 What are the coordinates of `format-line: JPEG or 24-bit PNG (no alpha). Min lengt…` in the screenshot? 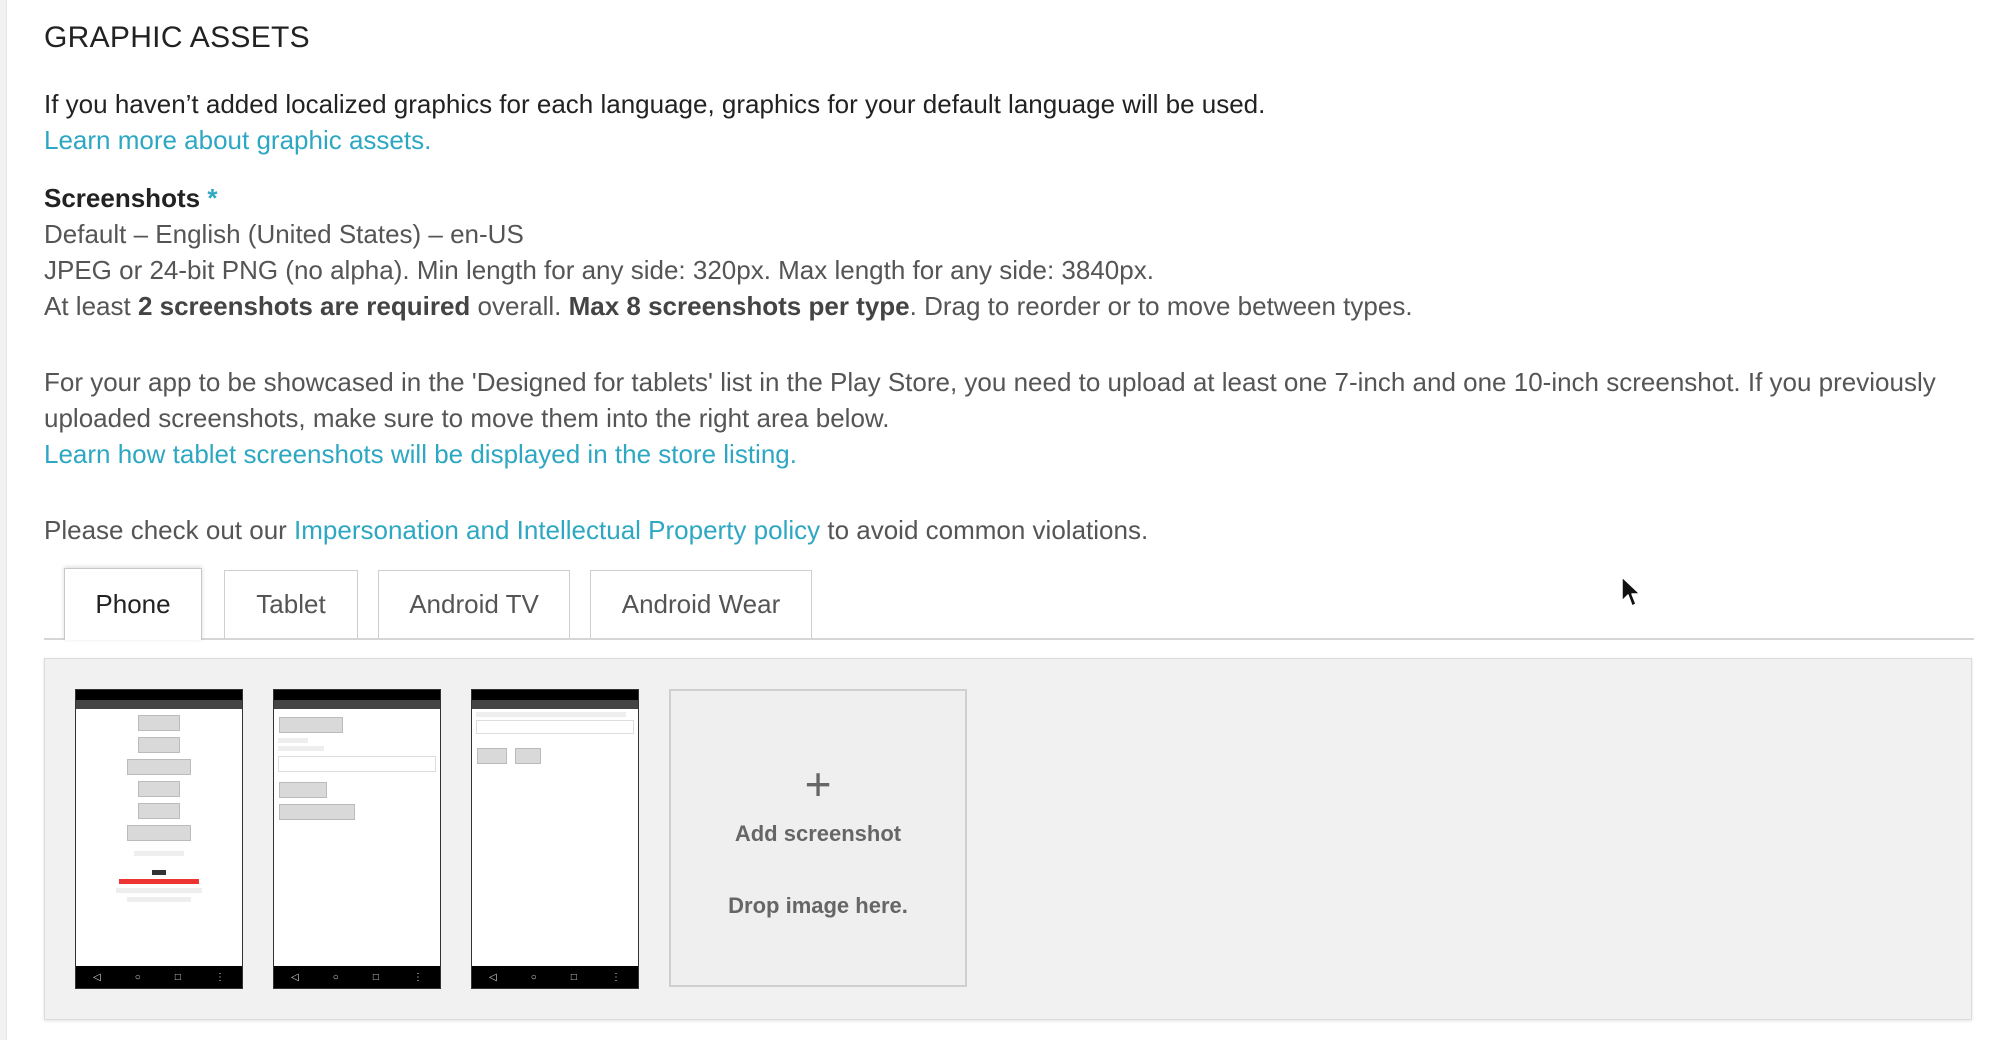 It's located at (599, 270).